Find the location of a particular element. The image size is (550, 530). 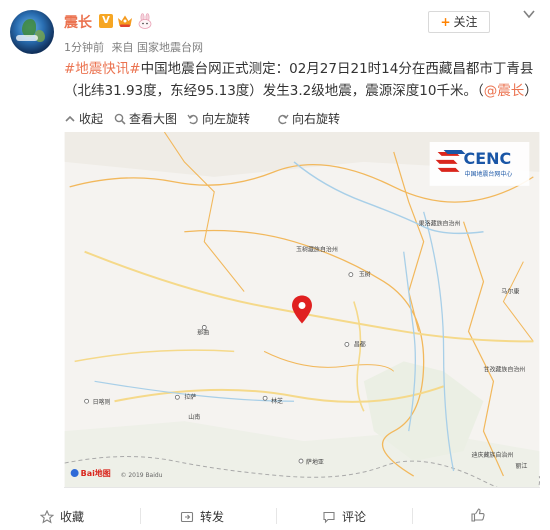

label-lijiang: 丽江 is located at coordinates (521, 466).